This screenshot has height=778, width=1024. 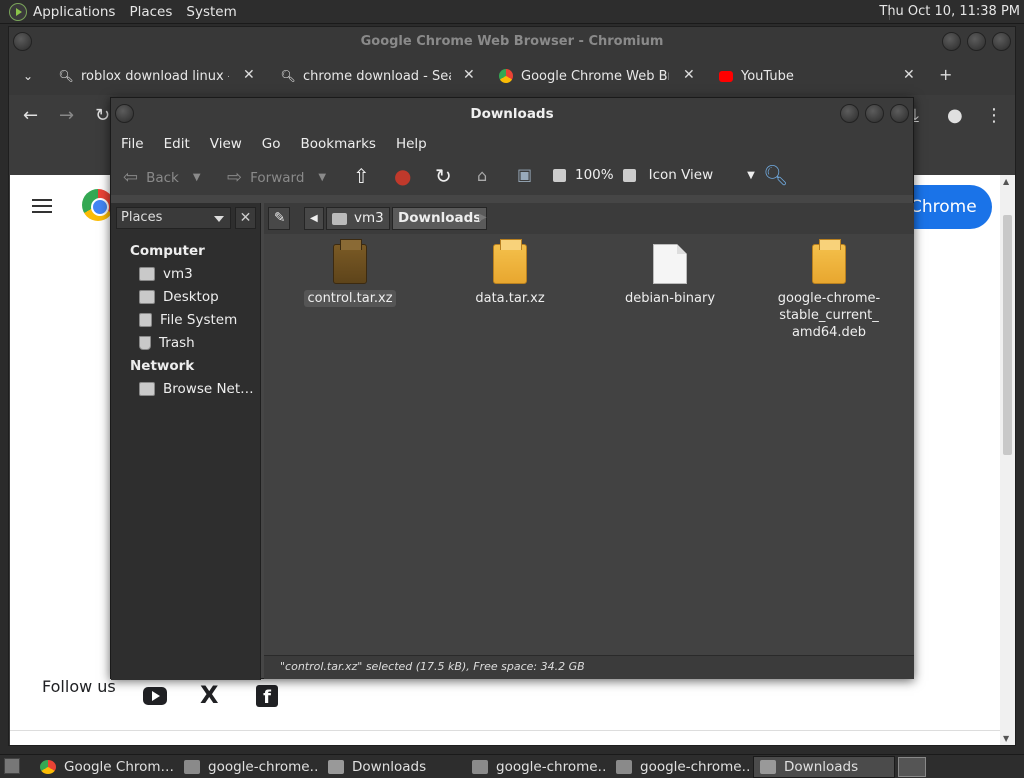 I want to click on footer-divider, so click(x=505, y=730).